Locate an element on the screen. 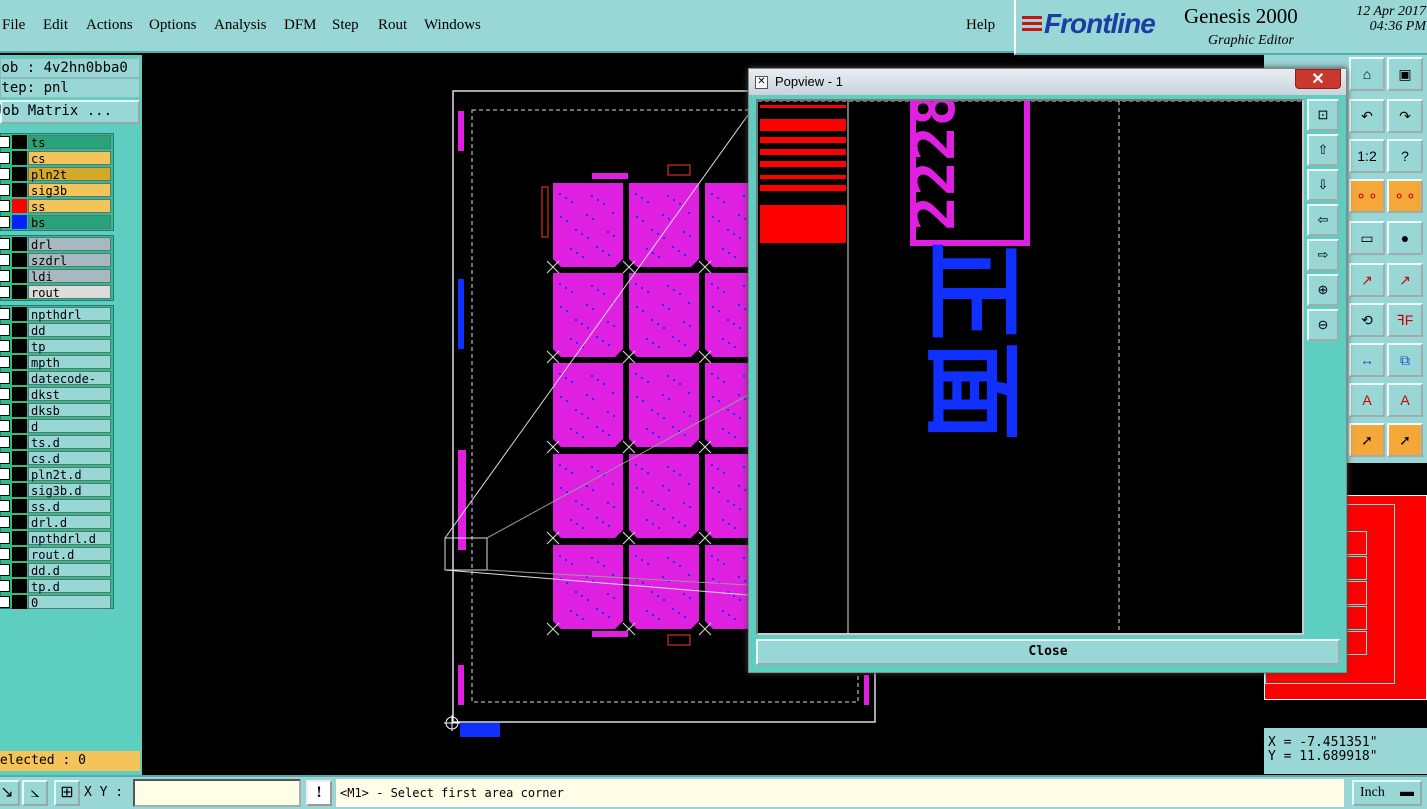 This screenshot has width=1427, height=809. layer-name: datecode-ts is located at coordinates (69, 385).